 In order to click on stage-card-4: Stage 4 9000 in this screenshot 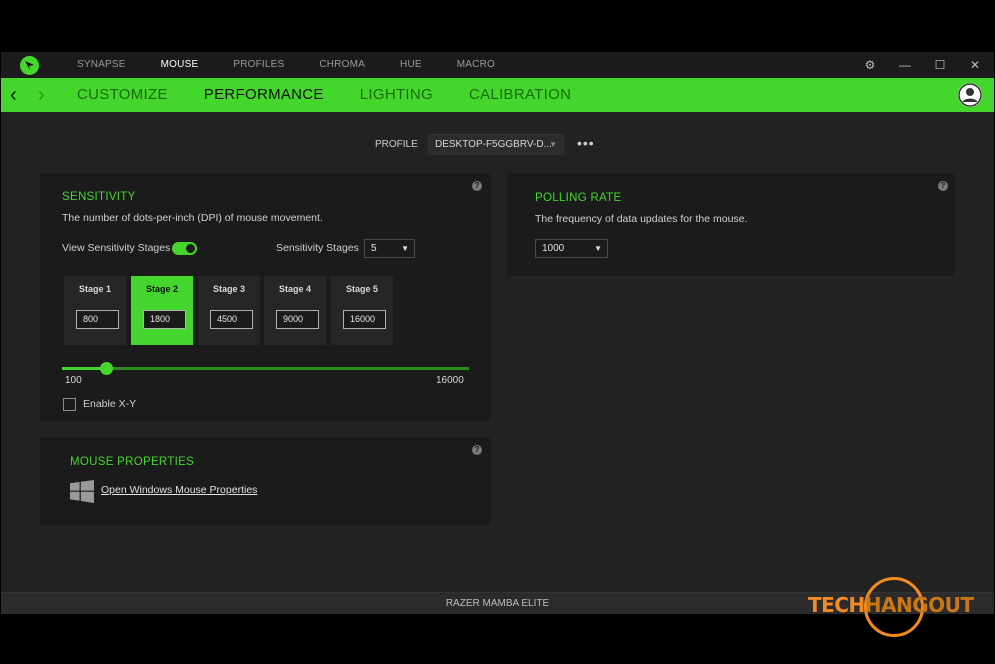, I will do `click(295, 310)`.